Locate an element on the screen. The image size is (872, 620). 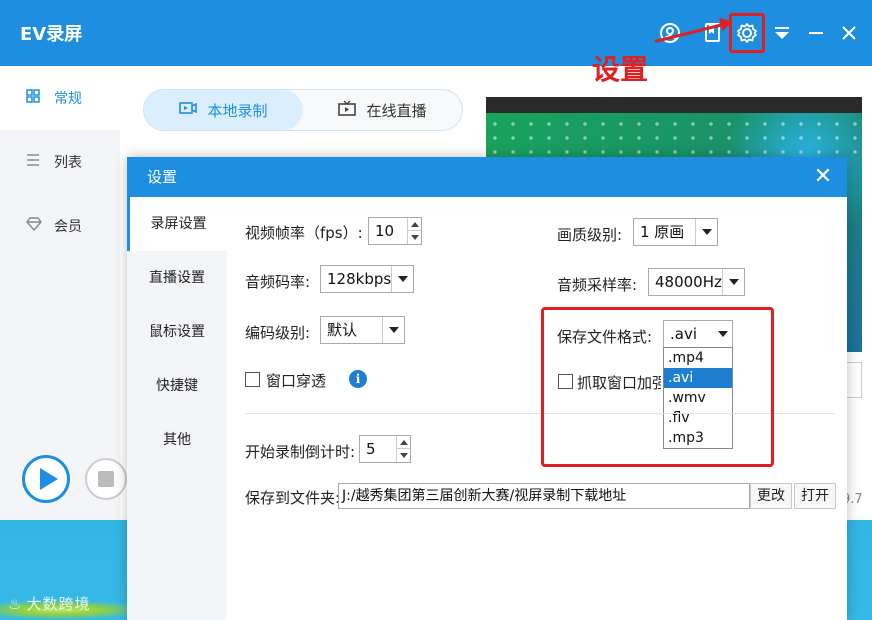
list-icon is located at coordinates (36, 162).